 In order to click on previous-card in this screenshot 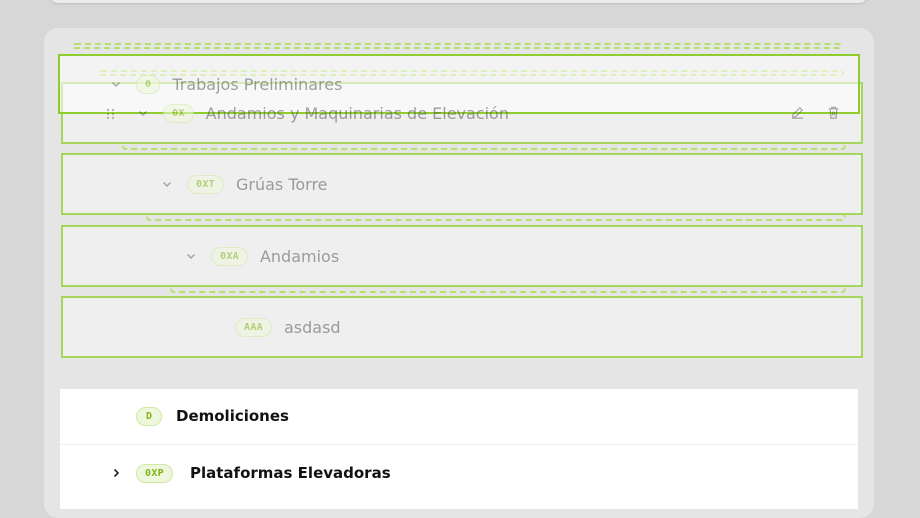, I will do `click(458, 1)`.